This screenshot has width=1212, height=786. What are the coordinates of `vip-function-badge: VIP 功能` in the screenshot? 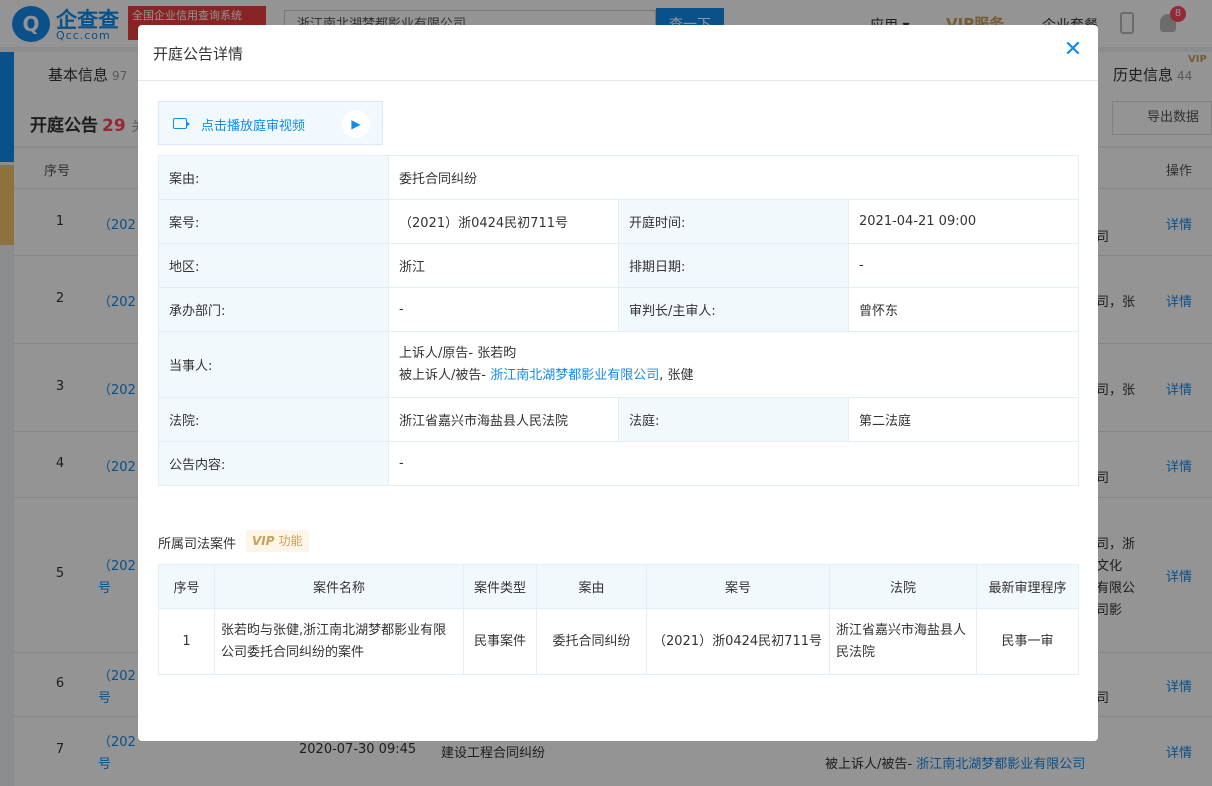 It's located at (277, 541).